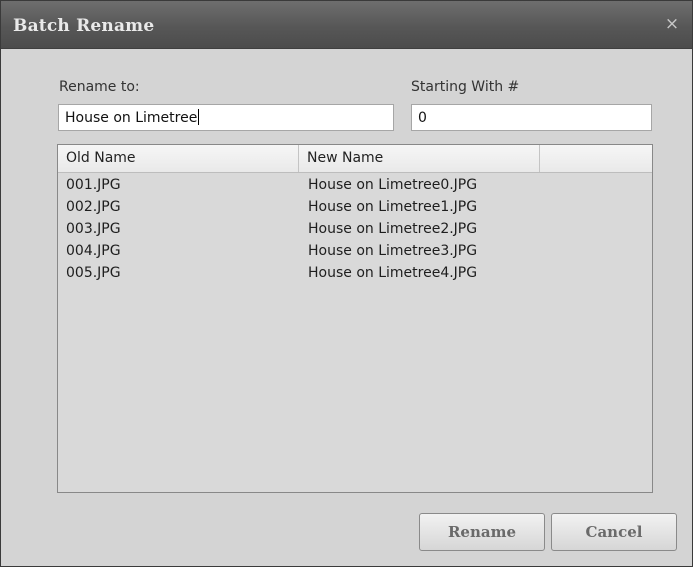 The height and width of the screenshot is (567, 697). What do you see at coordinates (199, 117) in the screenshot?
I see `text-caret` at bounding box center [199, 117].